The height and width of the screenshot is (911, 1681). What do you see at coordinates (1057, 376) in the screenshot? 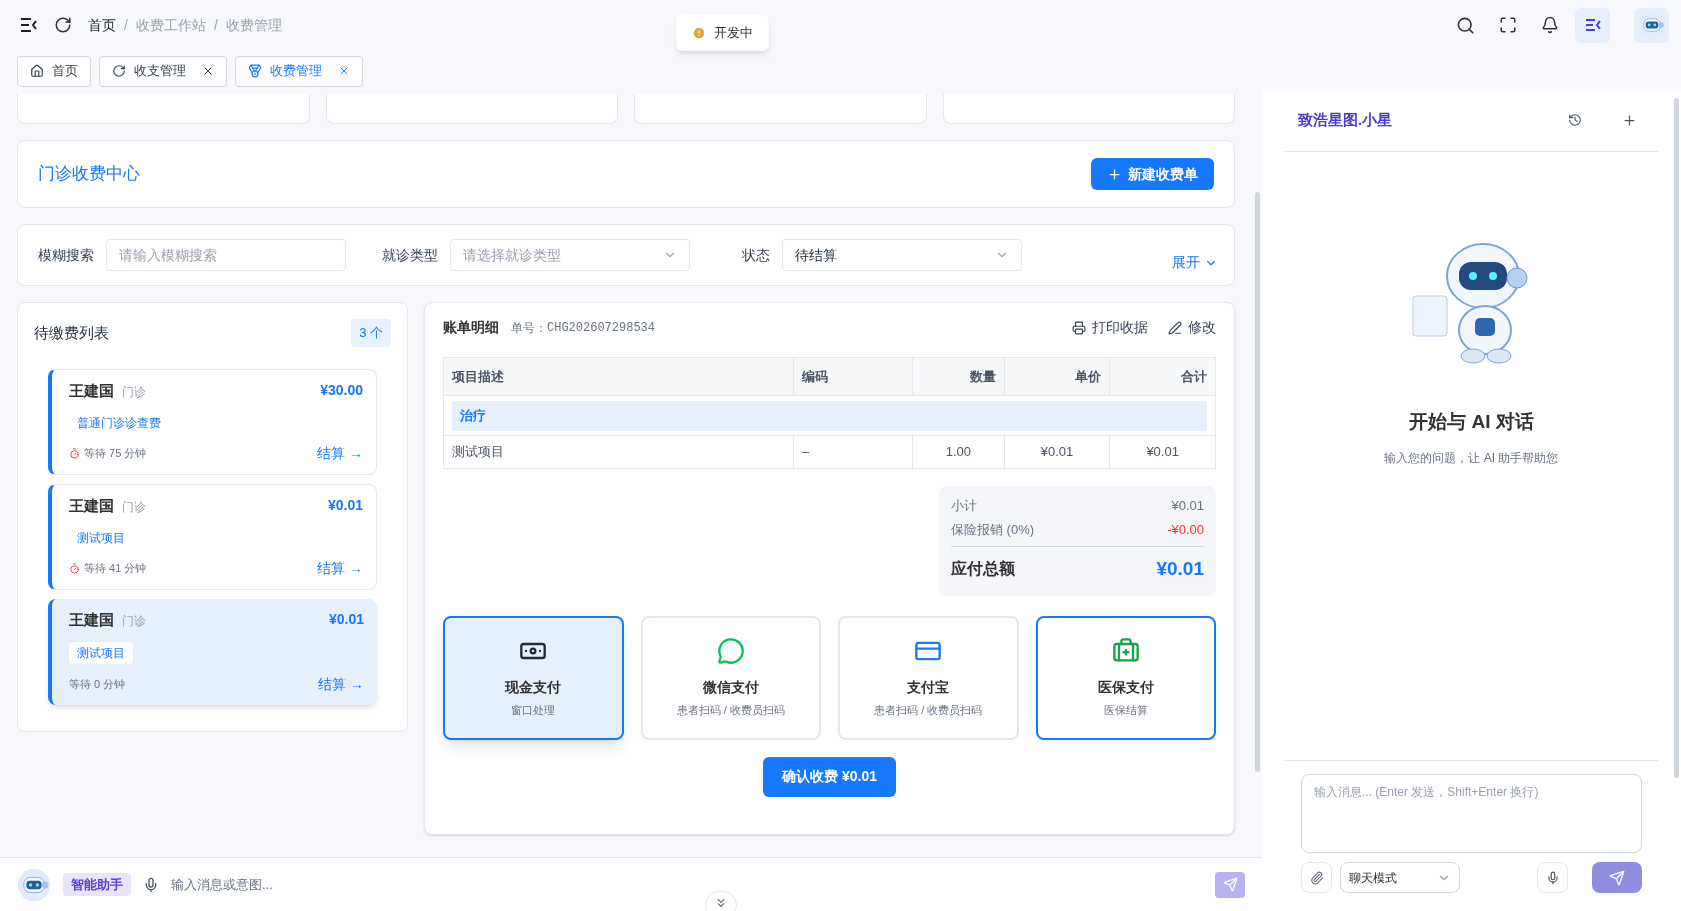
I see `column-header: 单价` at bounding box center [1057, 376].